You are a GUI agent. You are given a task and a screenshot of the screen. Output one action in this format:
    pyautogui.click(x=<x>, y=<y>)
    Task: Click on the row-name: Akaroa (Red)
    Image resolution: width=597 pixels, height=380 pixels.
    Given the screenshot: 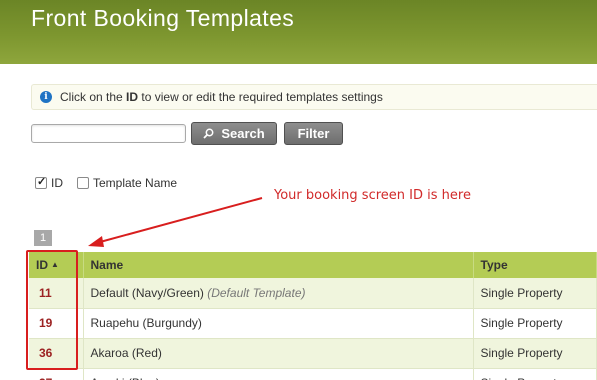 What is the action you would take?
    pyautogui.click(x=278, y=353)
    